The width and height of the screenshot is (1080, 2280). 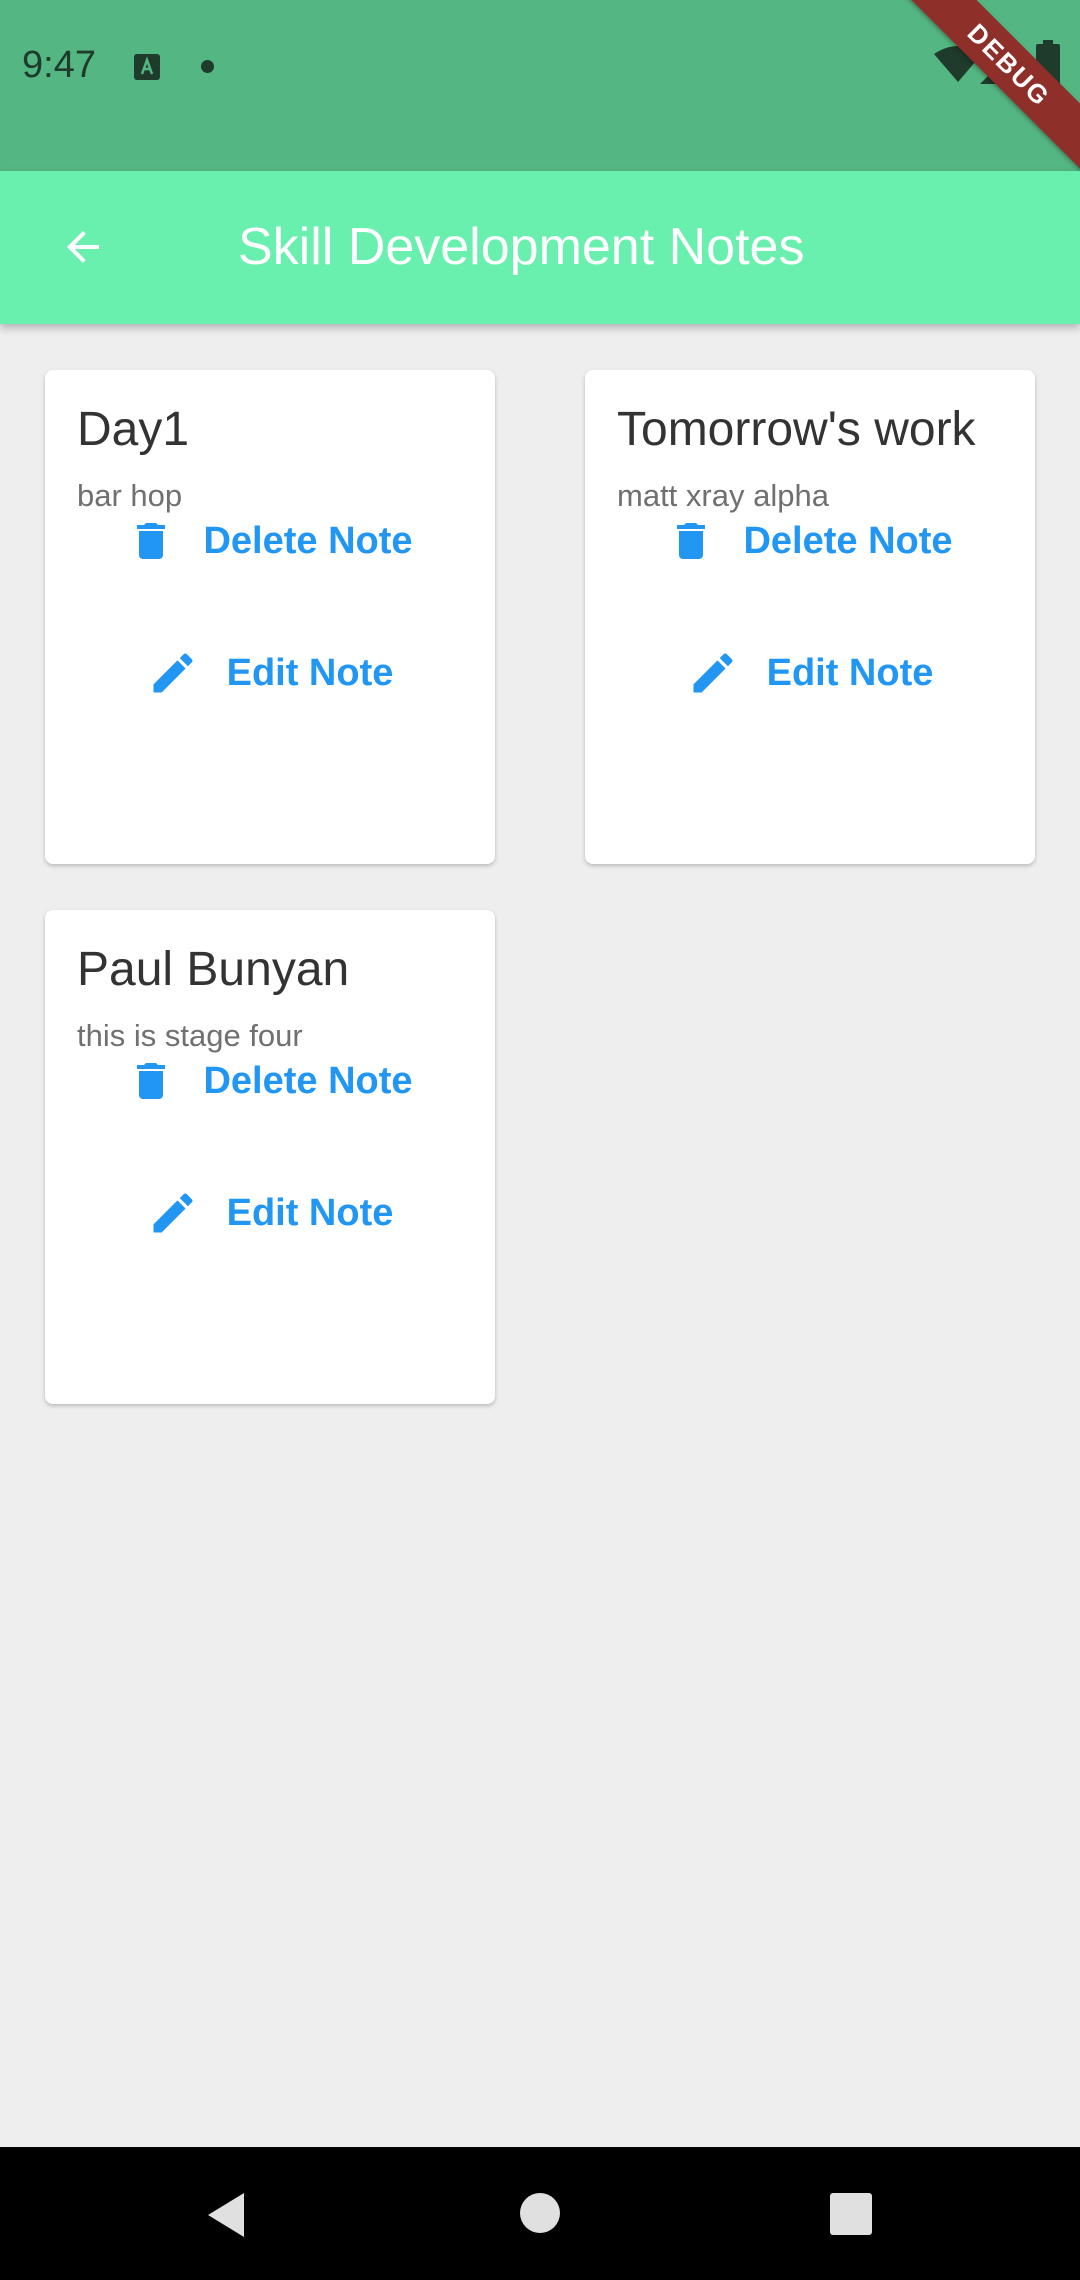 What do you see at coordinates (851, 2214) in the screenshot?
I see `nav-recents-icon` at bounding box center [851, 2214].